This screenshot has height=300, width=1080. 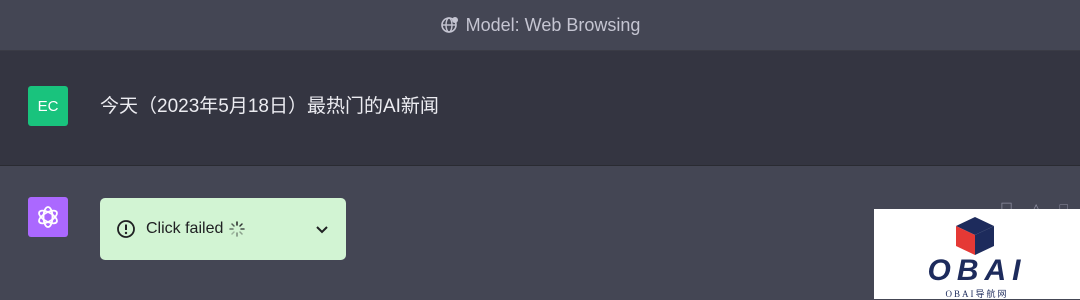 What do you see at coordinates (977, 270) in the screenshot?
I see `watermark-title: OBAI` at bounding box center [977, 270].